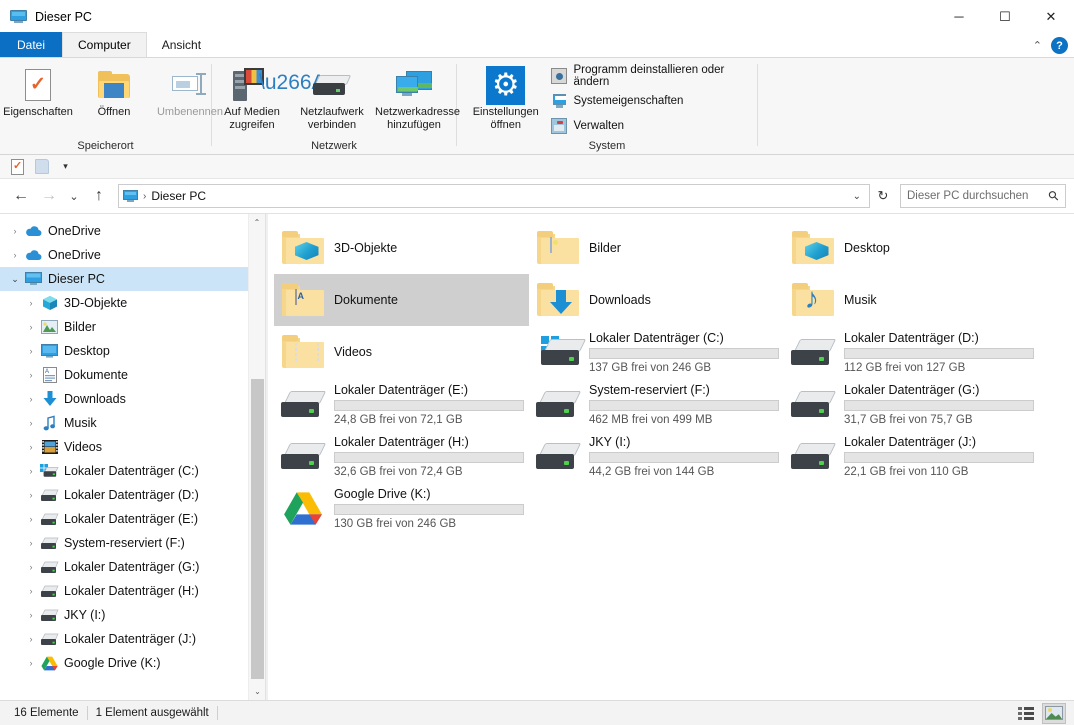 The width and height of the screenshot is (1074, 725). What do you see at coordinates (132, 471) in the screenshot?
I see `sidebar-item-lokaler-datentr-ger-c: › Lokaler Datenträger (C:)` at bounding box center [132, 471].